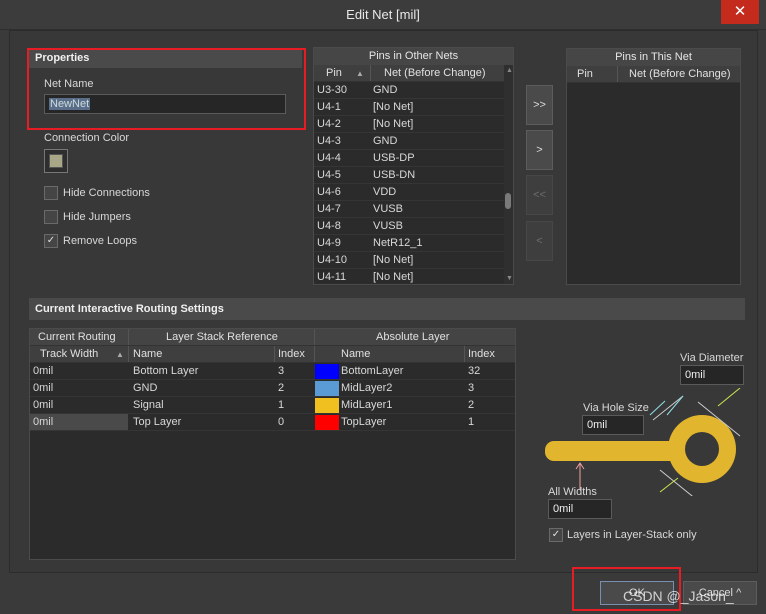  Describe the element at coordinates (355, 354) in the screenshot. I see `col-abs-name: Name` at that location.